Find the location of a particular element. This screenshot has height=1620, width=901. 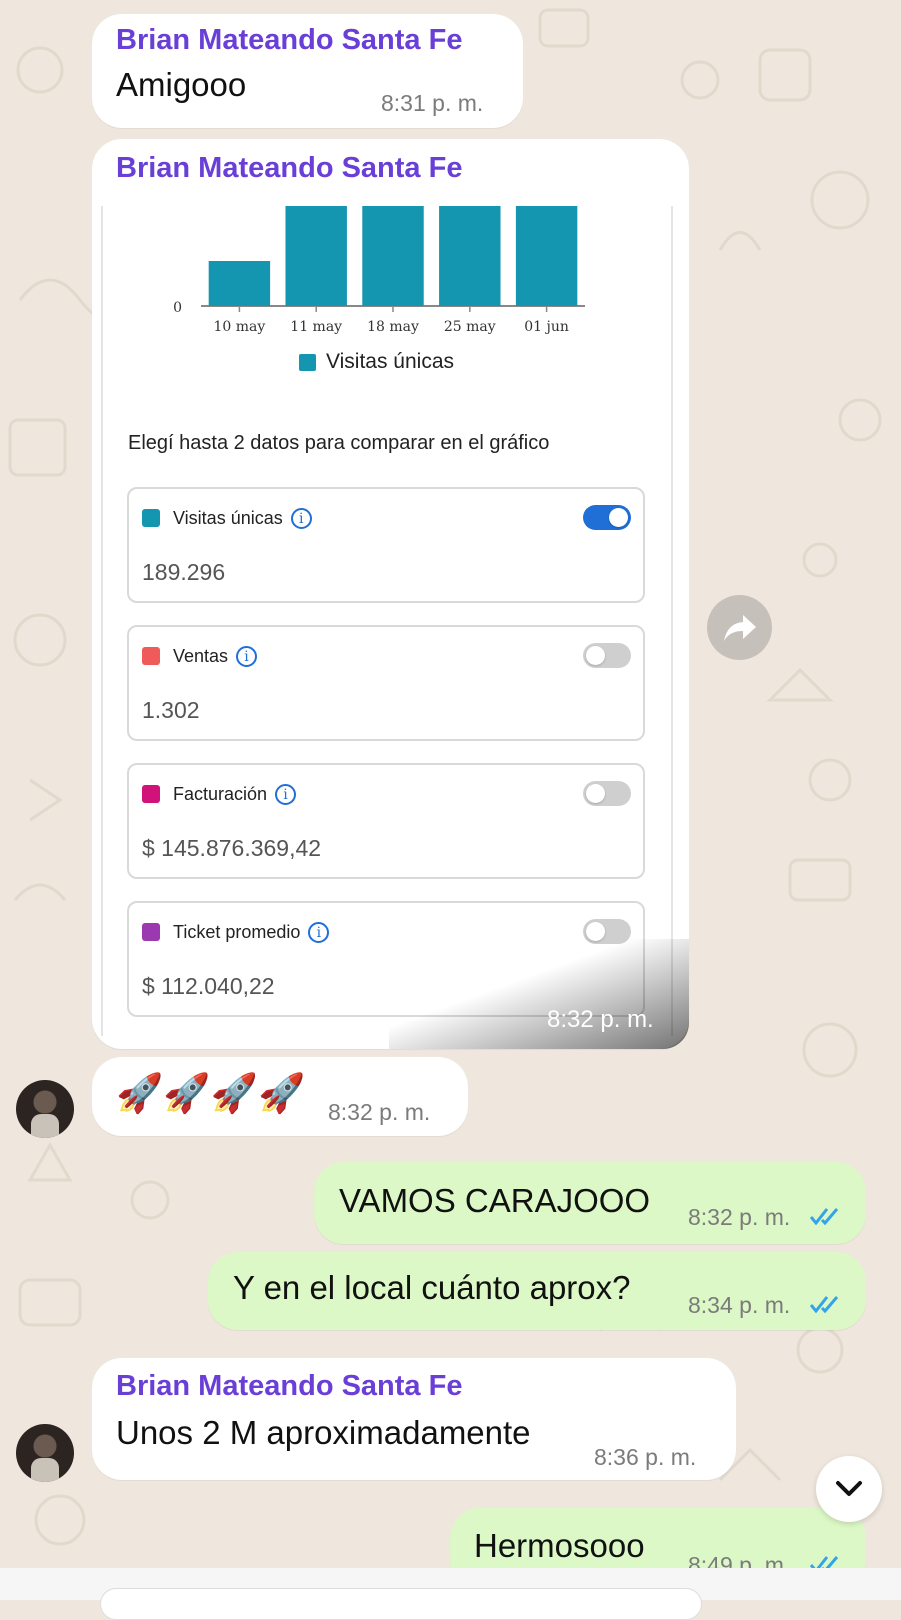

message-text: Unos 2 M aproximadamente is located at coordinates (323, 1432).